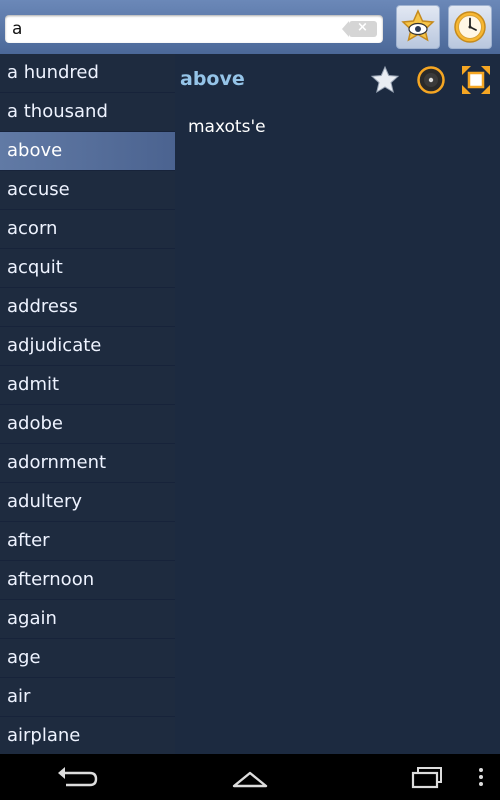 This screenshot has height=800, width=500. What do you see at coordinates (87, 502) in the screenshot?
I see `list-item: adultery` at bounding box center [87, 502].